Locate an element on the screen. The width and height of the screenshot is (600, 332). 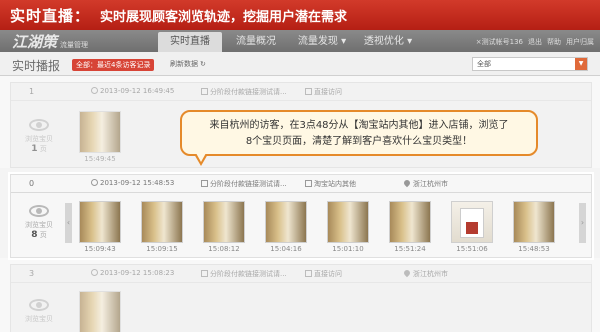
header-links: ×测试帐号136 退出 帮助 用户归属 is located at coordinates (532, 42).